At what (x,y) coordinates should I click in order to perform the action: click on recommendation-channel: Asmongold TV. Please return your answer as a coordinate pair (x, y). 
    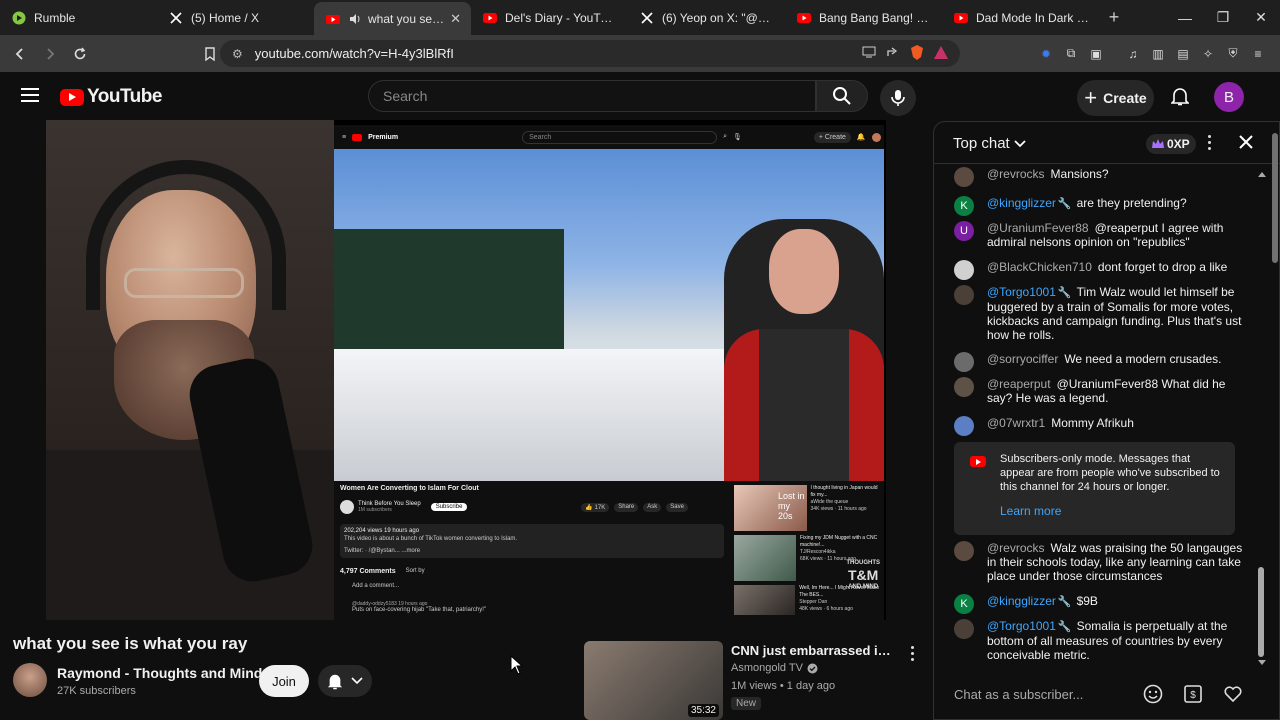
    Looking at the image, I should click on (774, 668).